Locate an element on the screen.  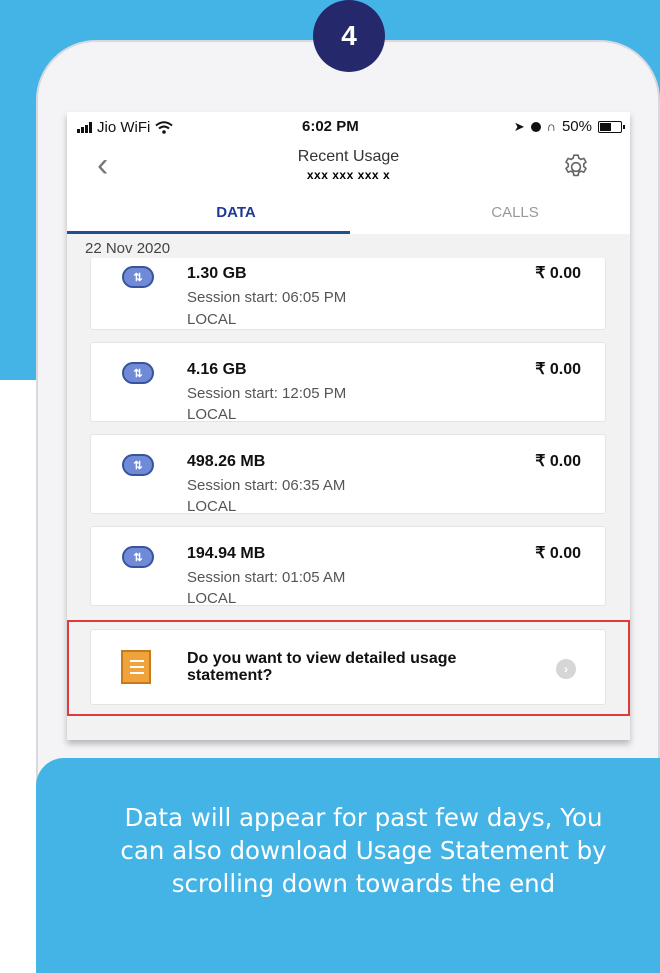
alarm-icon is located at coordinates (535, 126).